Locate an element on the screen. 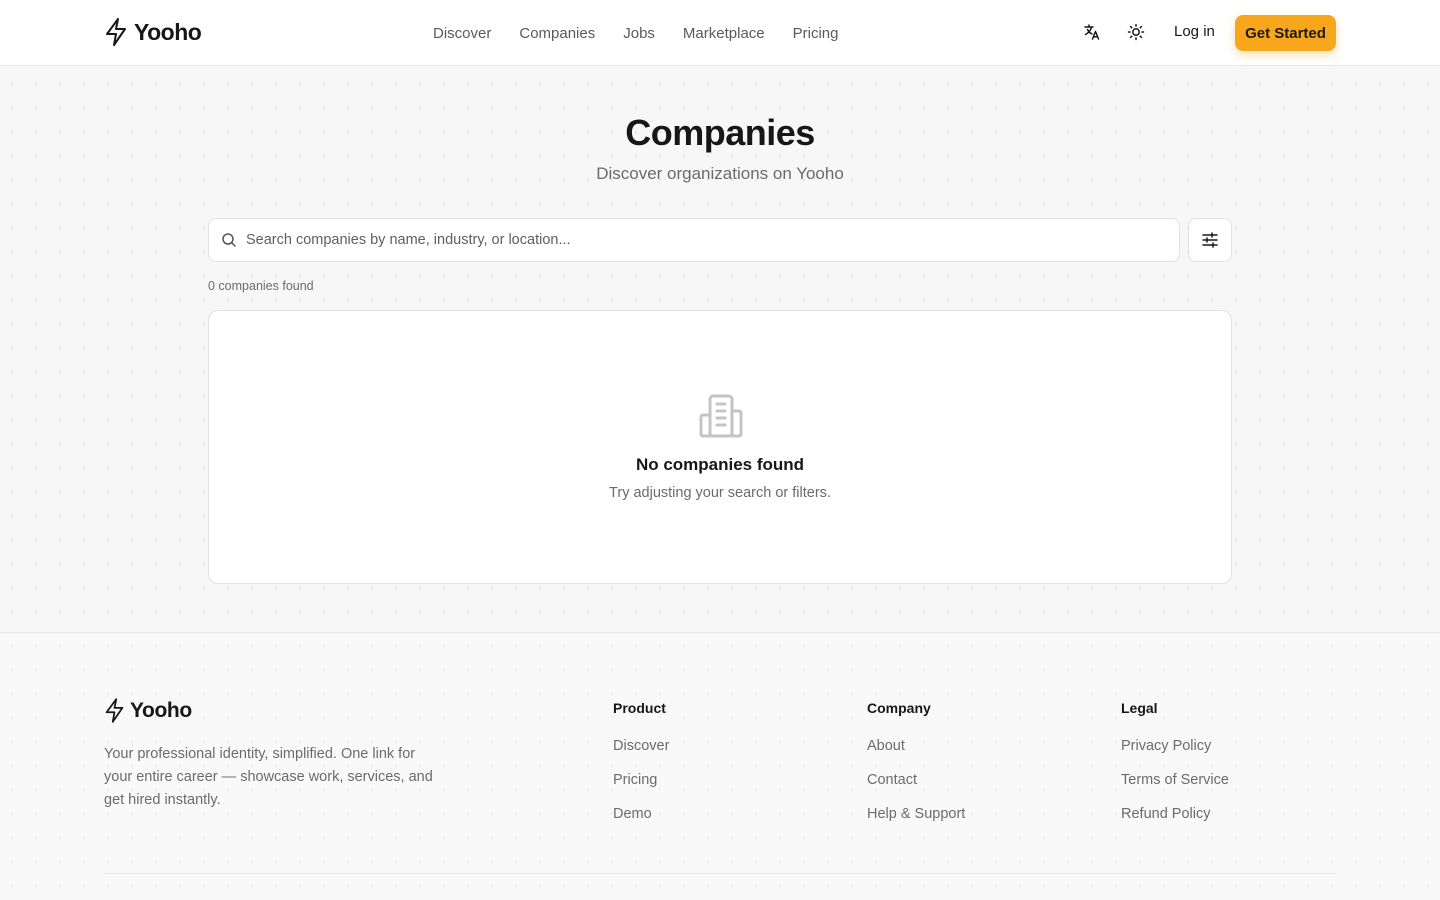 The image size is (1440, 900). footer-divider is located at coordinates (720, 873).